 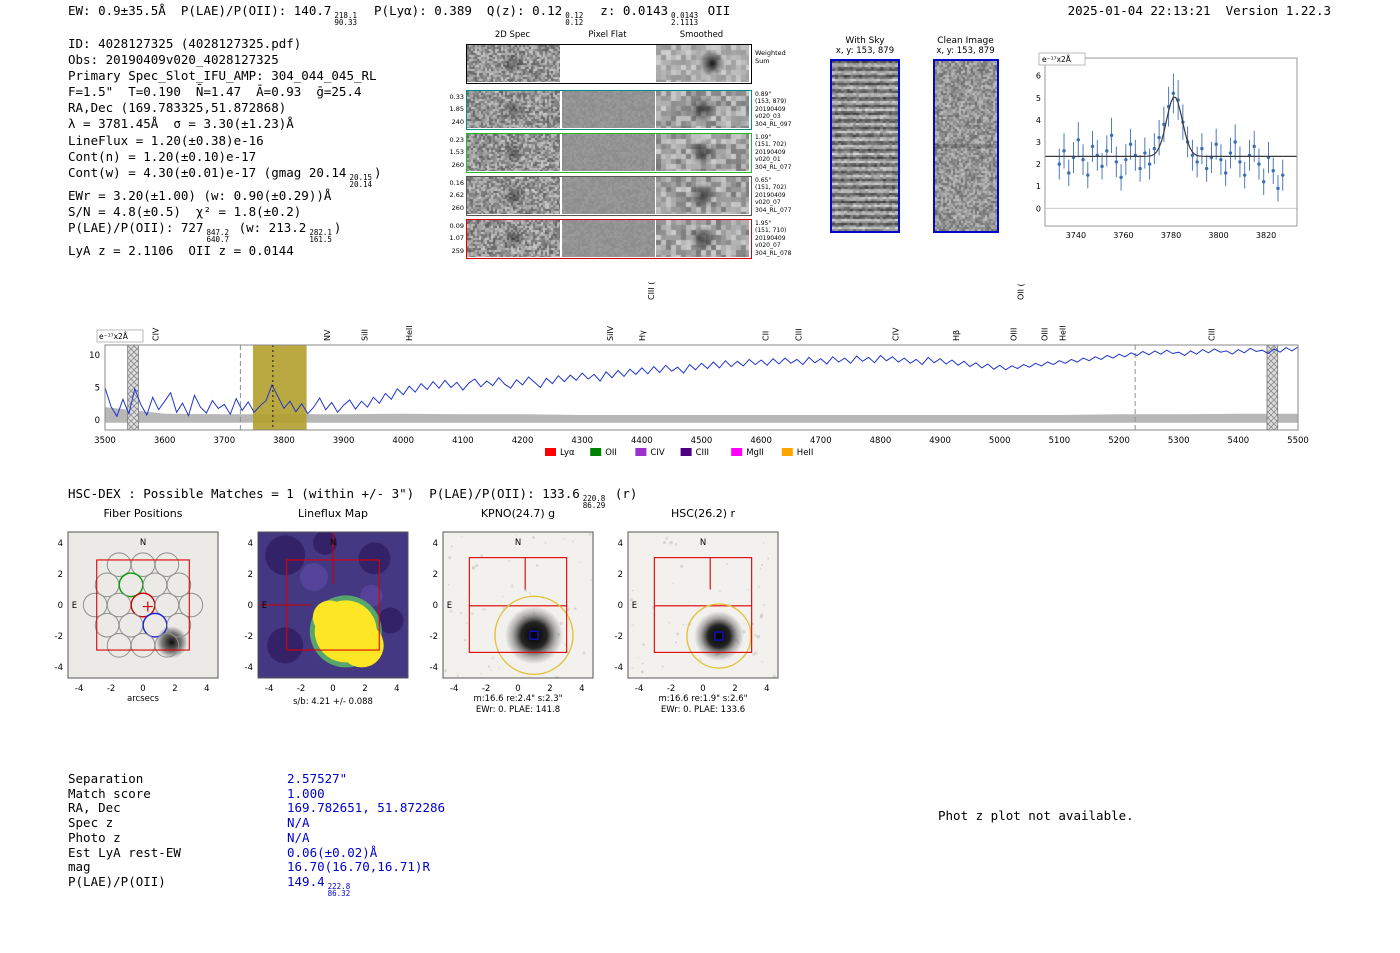 What do you see at coordinates (256, 793) in the screenshot?
I see `table-row: Match score 1.000` at bounding box center [256, 793].